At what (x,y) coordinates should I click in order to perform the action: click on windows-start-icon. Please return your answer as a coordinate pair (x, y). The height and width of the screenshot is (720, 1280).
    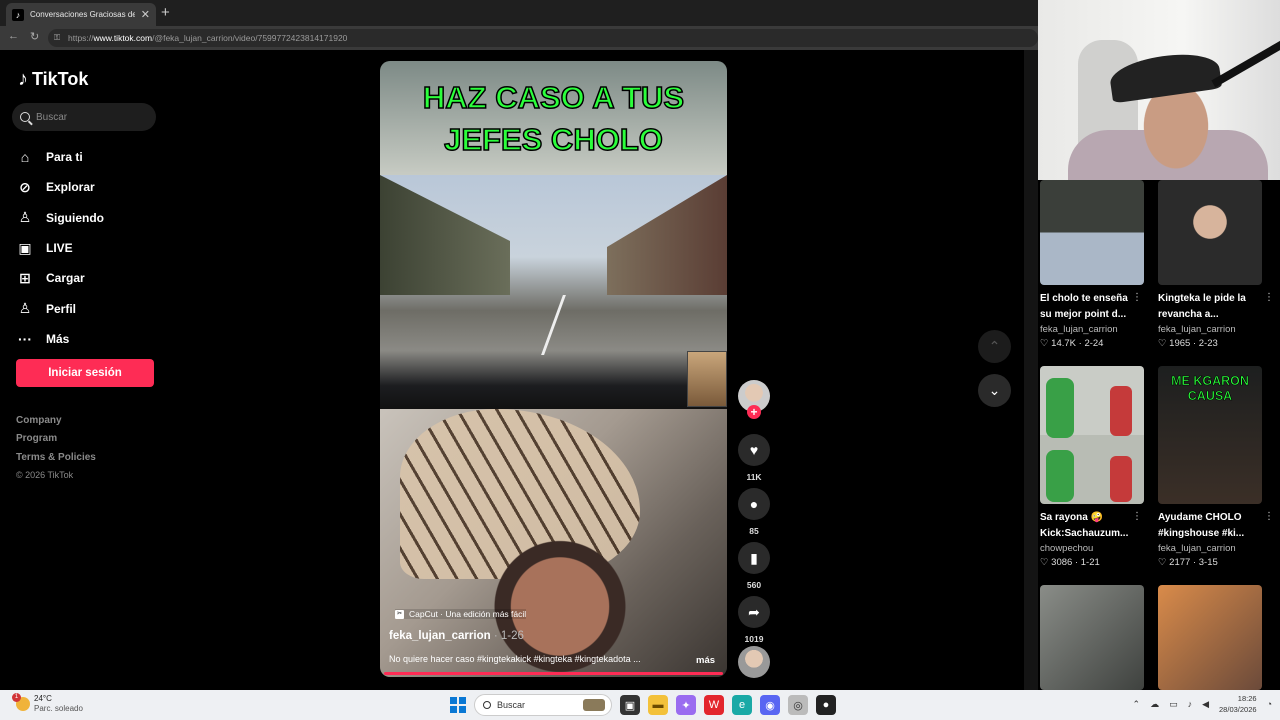
    Looking at the image, I should click on (458, 705).